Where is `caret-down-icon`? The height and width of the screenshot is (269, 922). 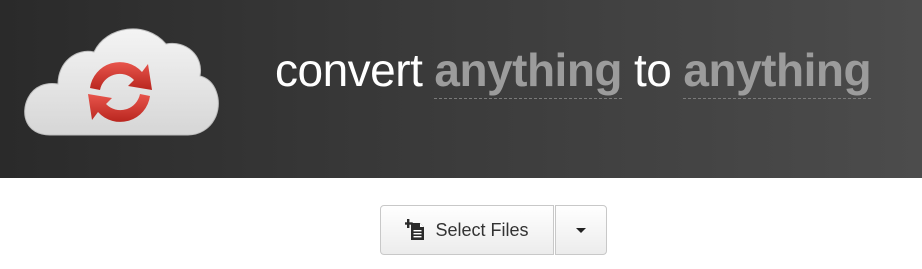 caret-down-icon is located at coordinates (581, 230).